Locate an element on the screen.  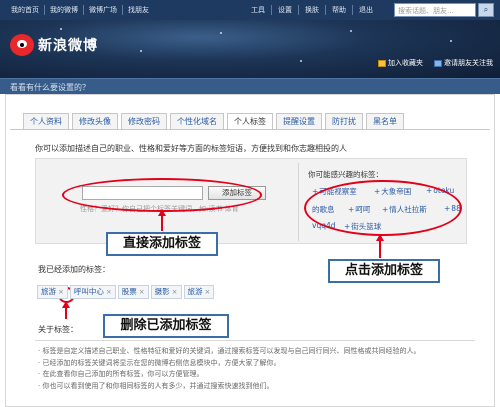
menu-help: 帮助 is located at coordinates (339, 10).